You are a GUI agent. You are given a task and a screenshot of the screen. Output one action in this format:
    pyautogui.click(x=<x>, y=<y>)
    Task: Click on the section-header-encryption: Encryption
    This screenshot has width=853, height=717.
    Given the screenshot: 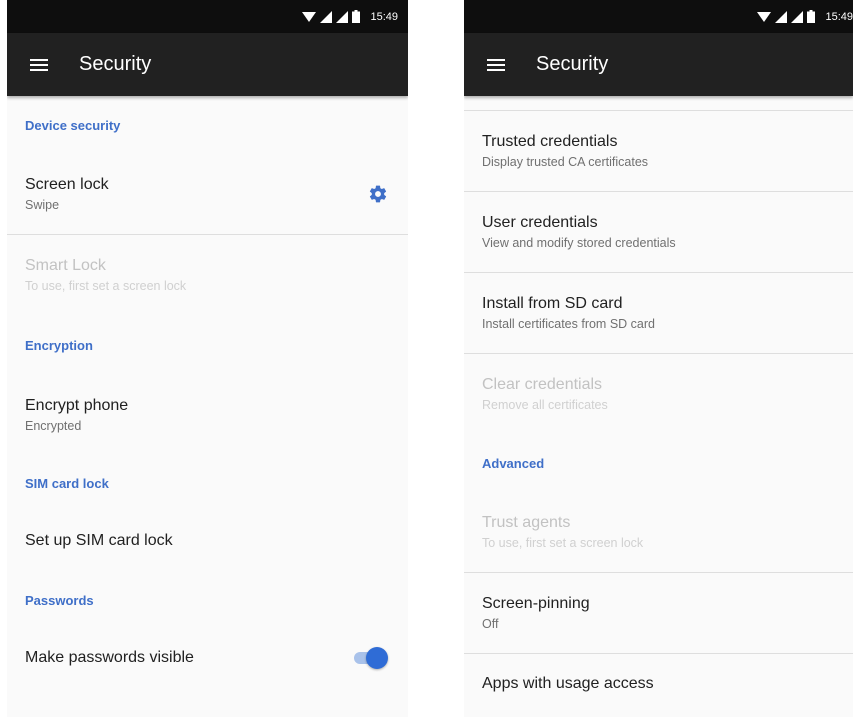 What is the action you would take?
    pyautogui.click(x=59, y=345)
    